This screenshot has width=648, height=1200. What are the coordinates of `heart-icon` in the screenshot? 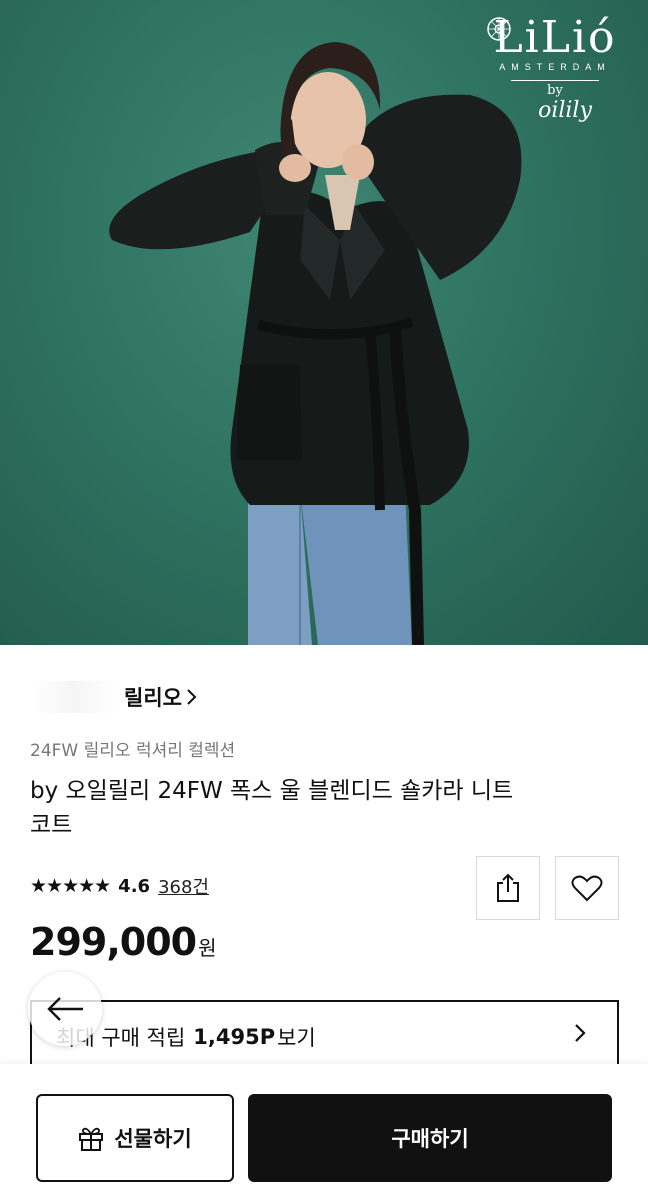 It's located at (587, 888).